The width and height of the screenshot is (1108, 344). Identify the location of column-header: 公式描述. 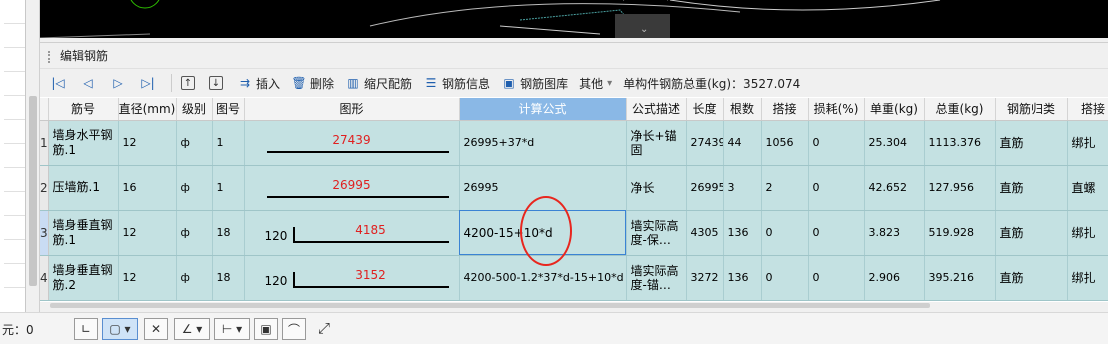
(656, 109).